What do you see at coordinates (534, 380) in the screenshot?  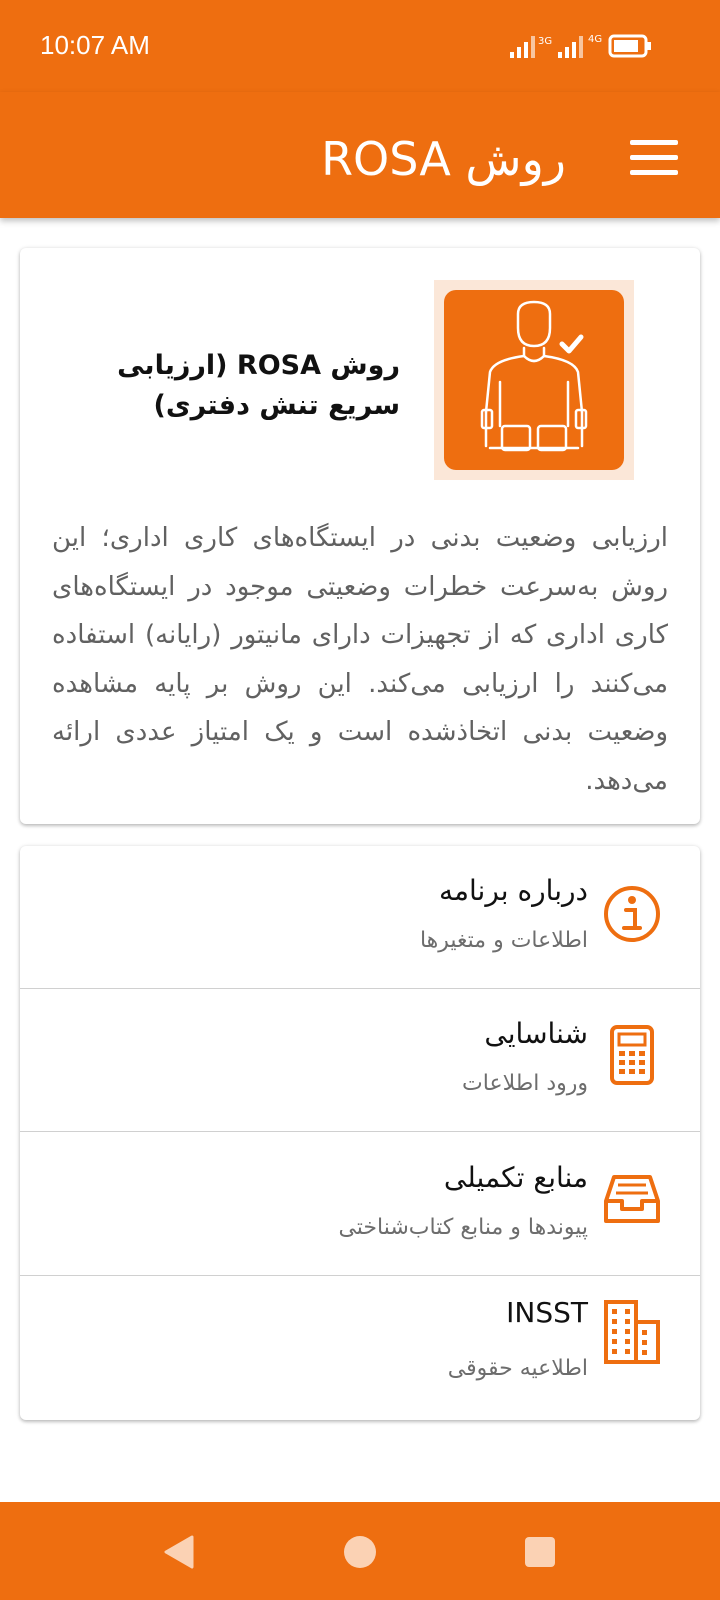 I see `seated-worker-check-icon` at bounding box center [534, 380].